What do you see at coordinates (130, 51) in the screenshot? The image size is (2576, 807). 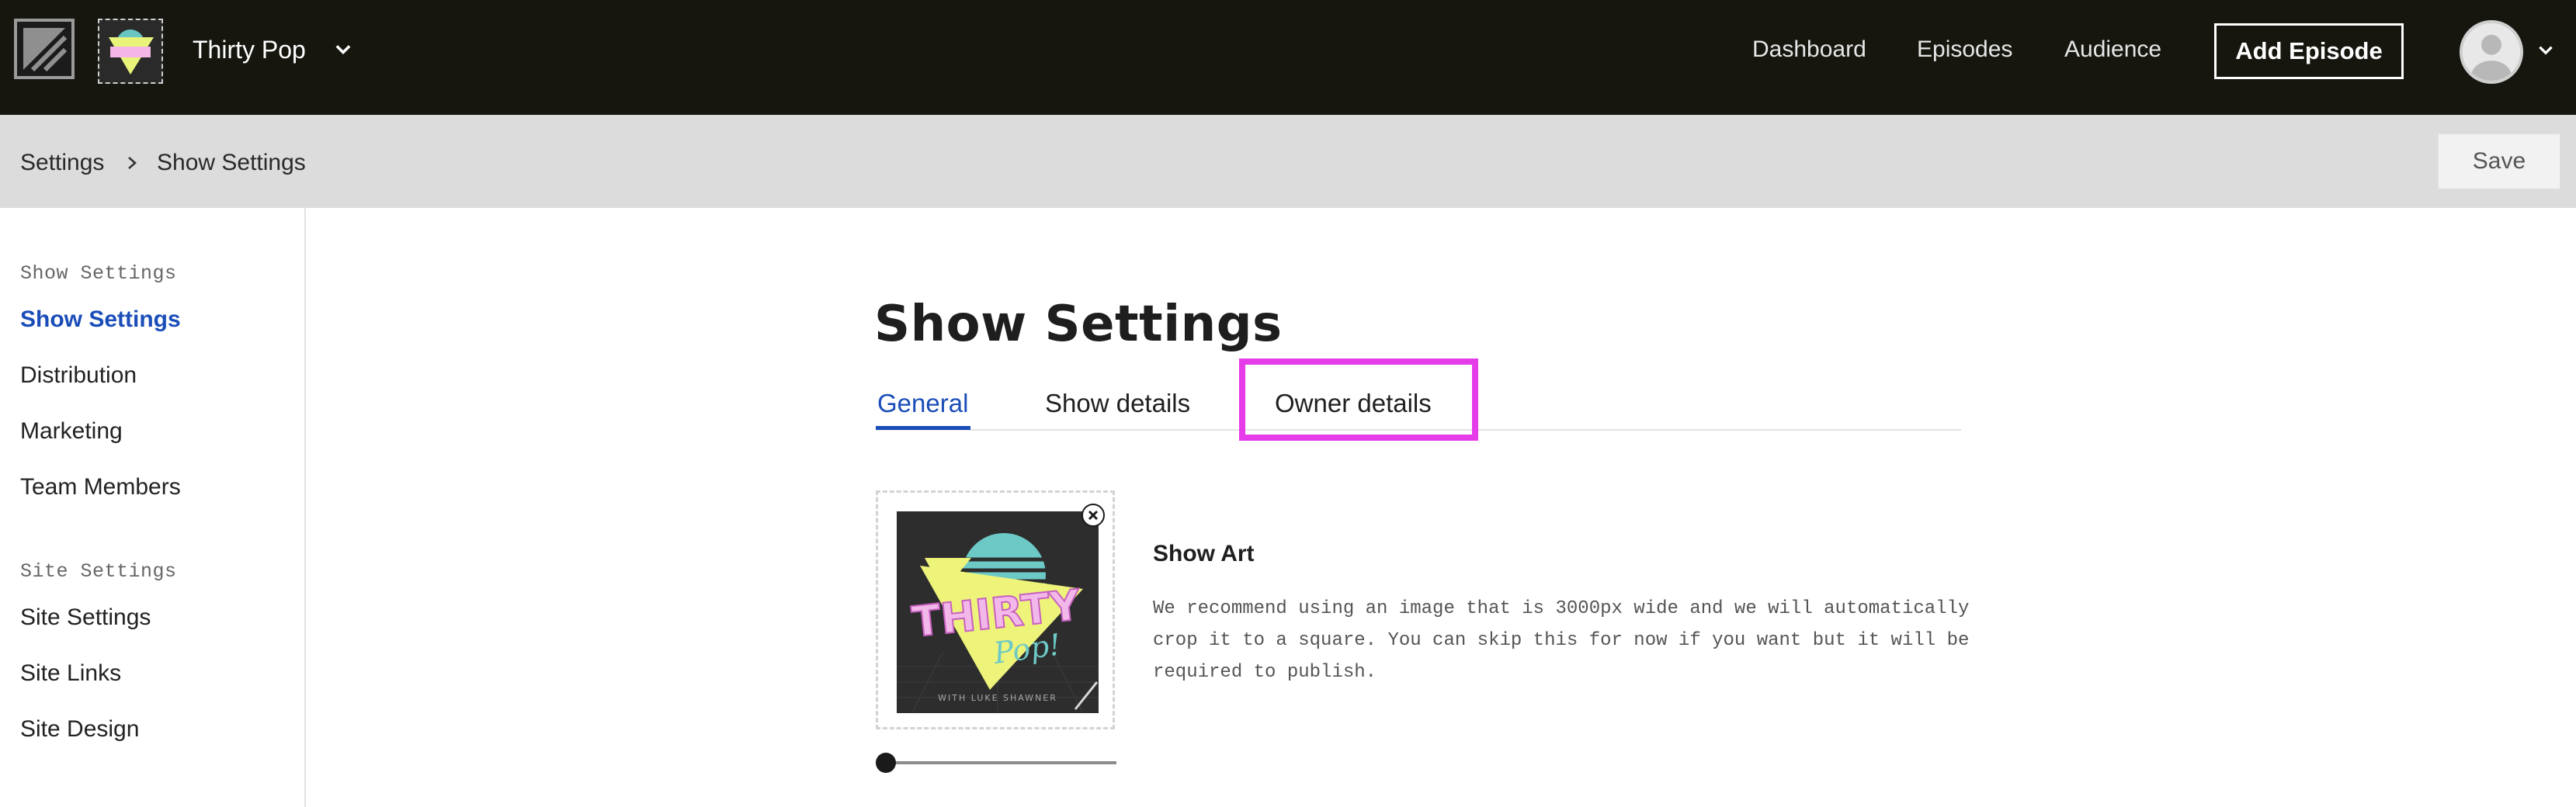 I see `show-thumbnail` at bounding box center [130, 51].